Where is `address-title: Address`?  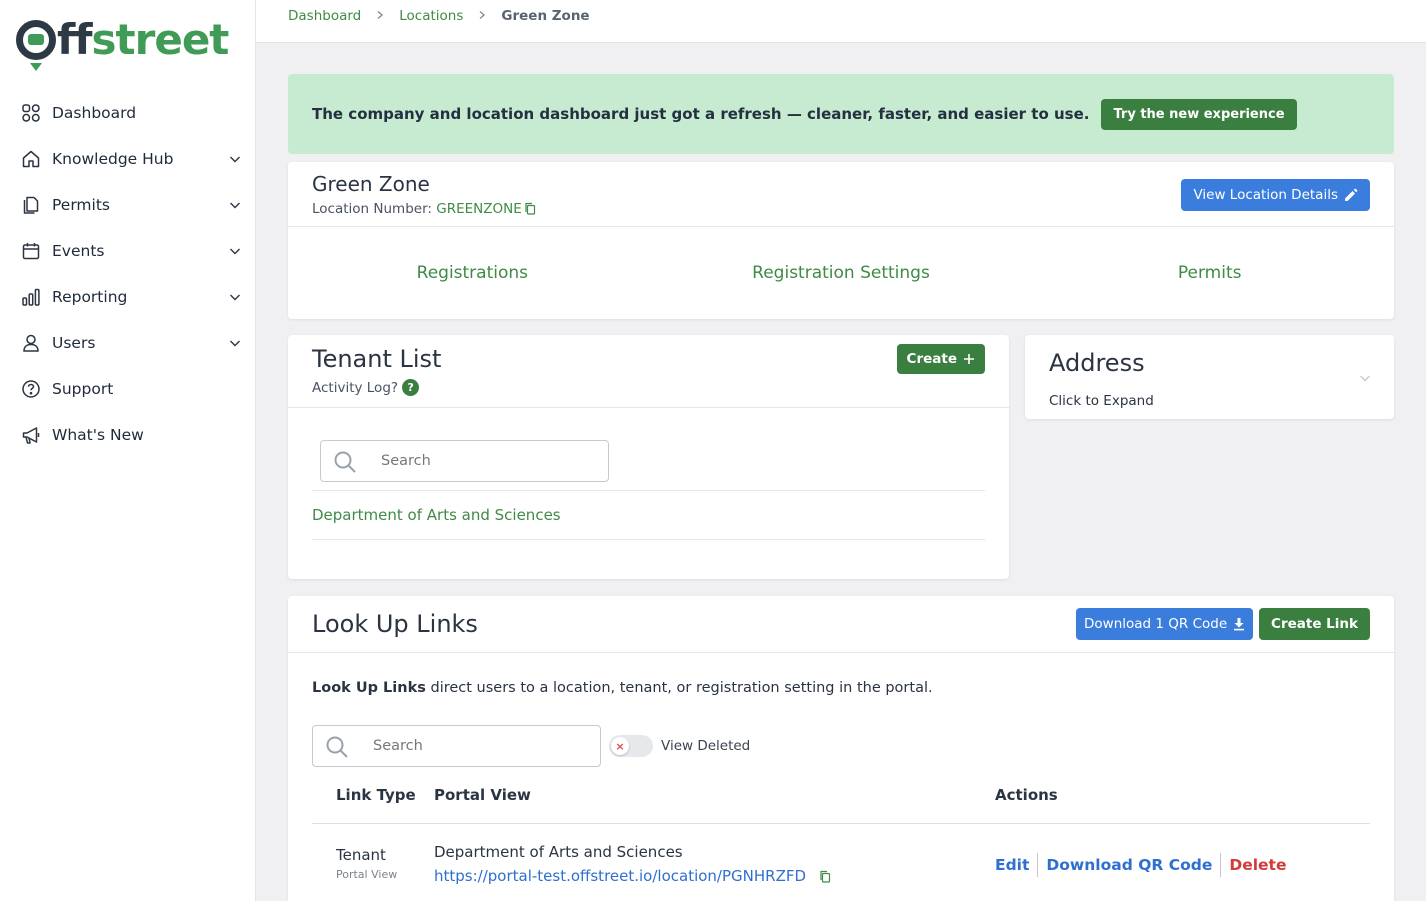 address-title: Address is located at coordinates (1097, 363).